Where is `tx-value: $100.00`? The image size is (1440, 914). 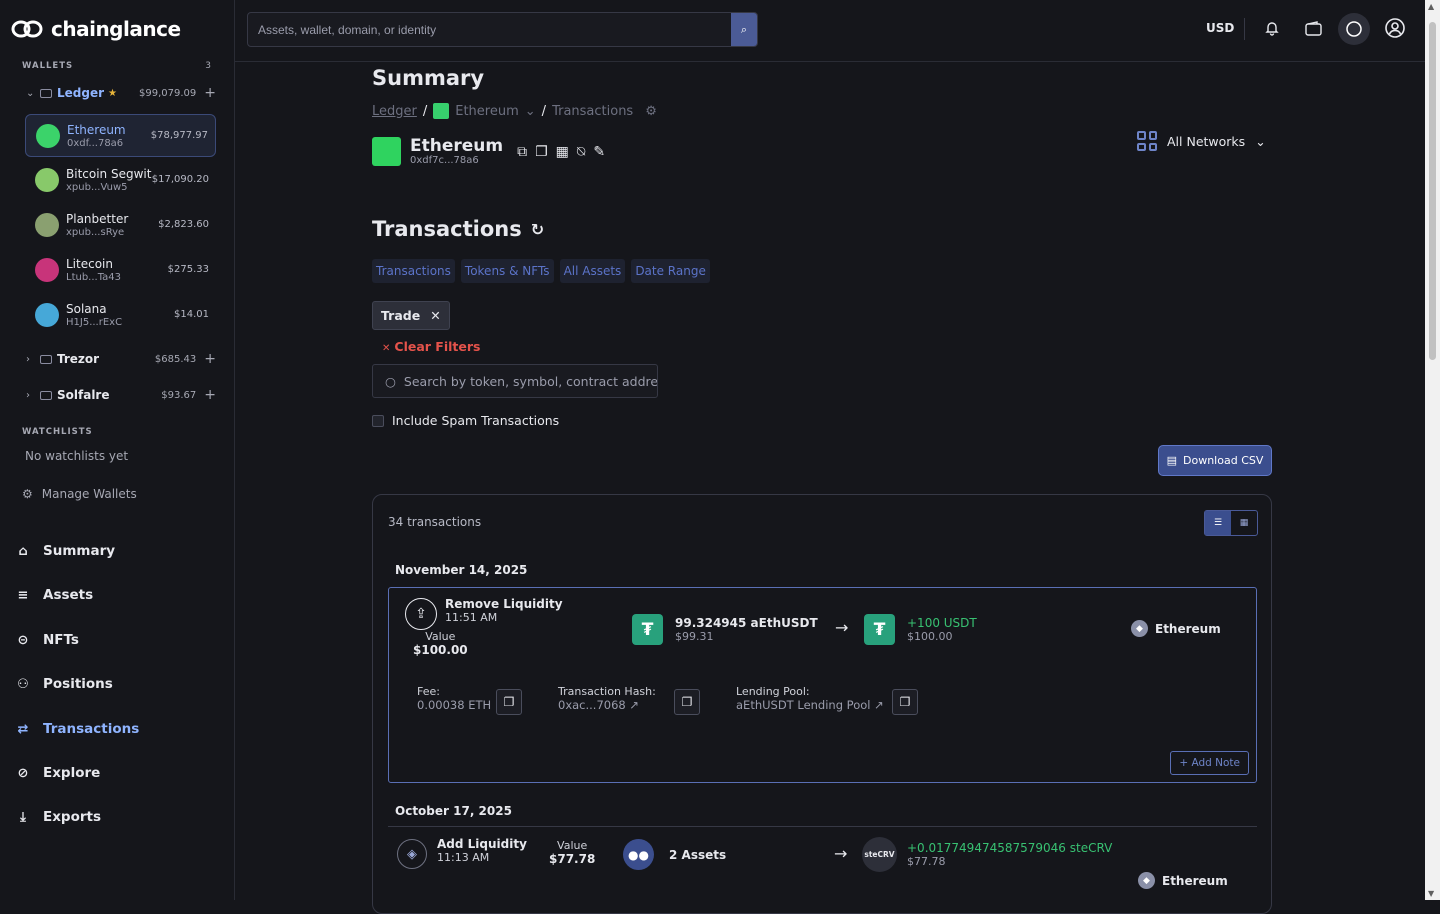
tx-value: $100.00 is located at coordinates (440, 650).